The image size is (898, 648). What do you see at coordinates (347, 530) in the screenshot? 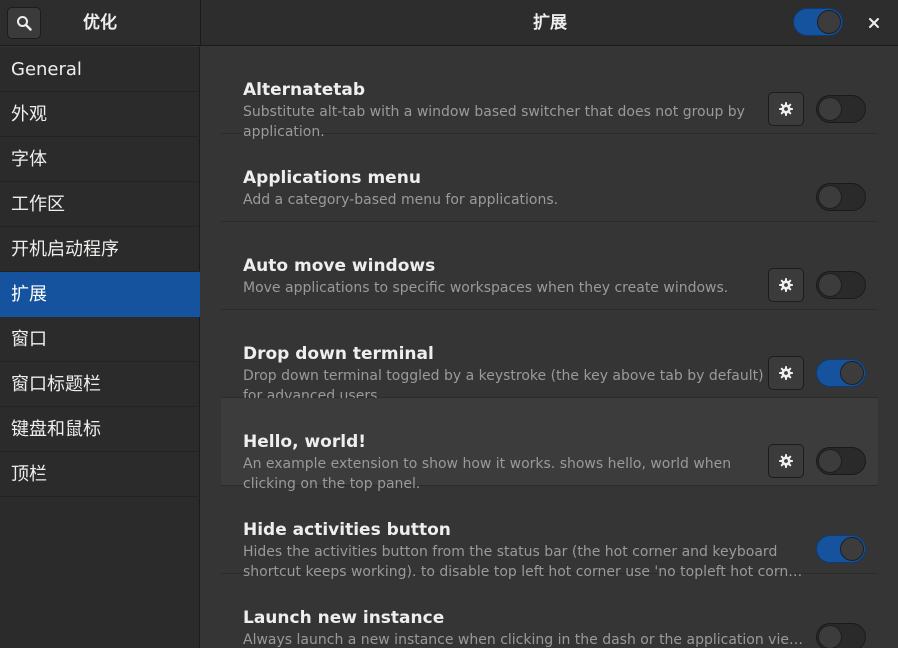
I see `extension-title: Hide activities button` at bounding box center [347, 530].